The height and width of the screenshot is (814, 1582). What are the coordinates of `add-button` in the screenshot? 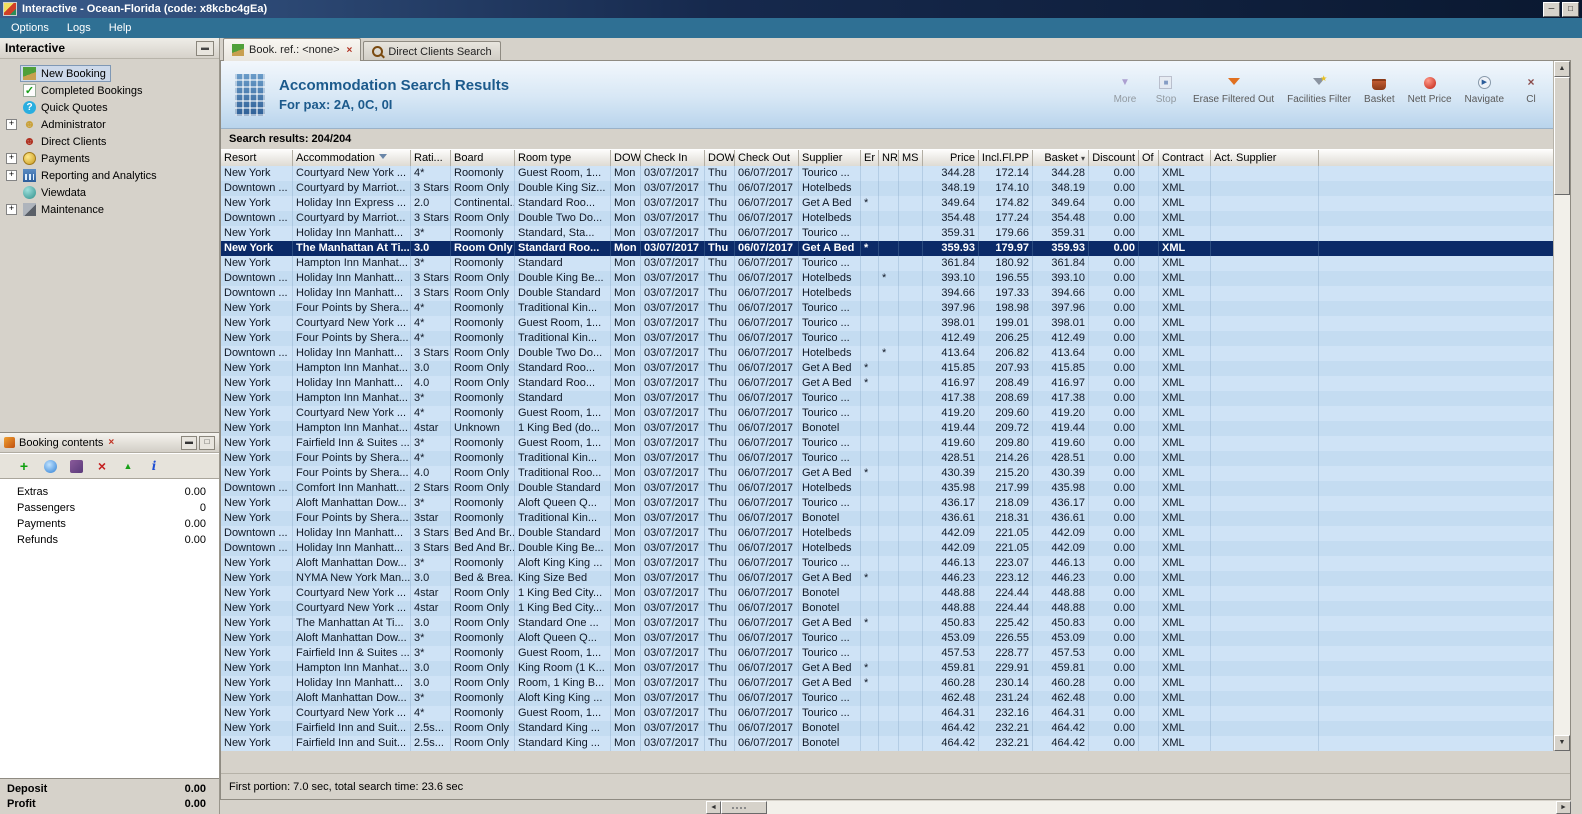 It's located at (24, 466).